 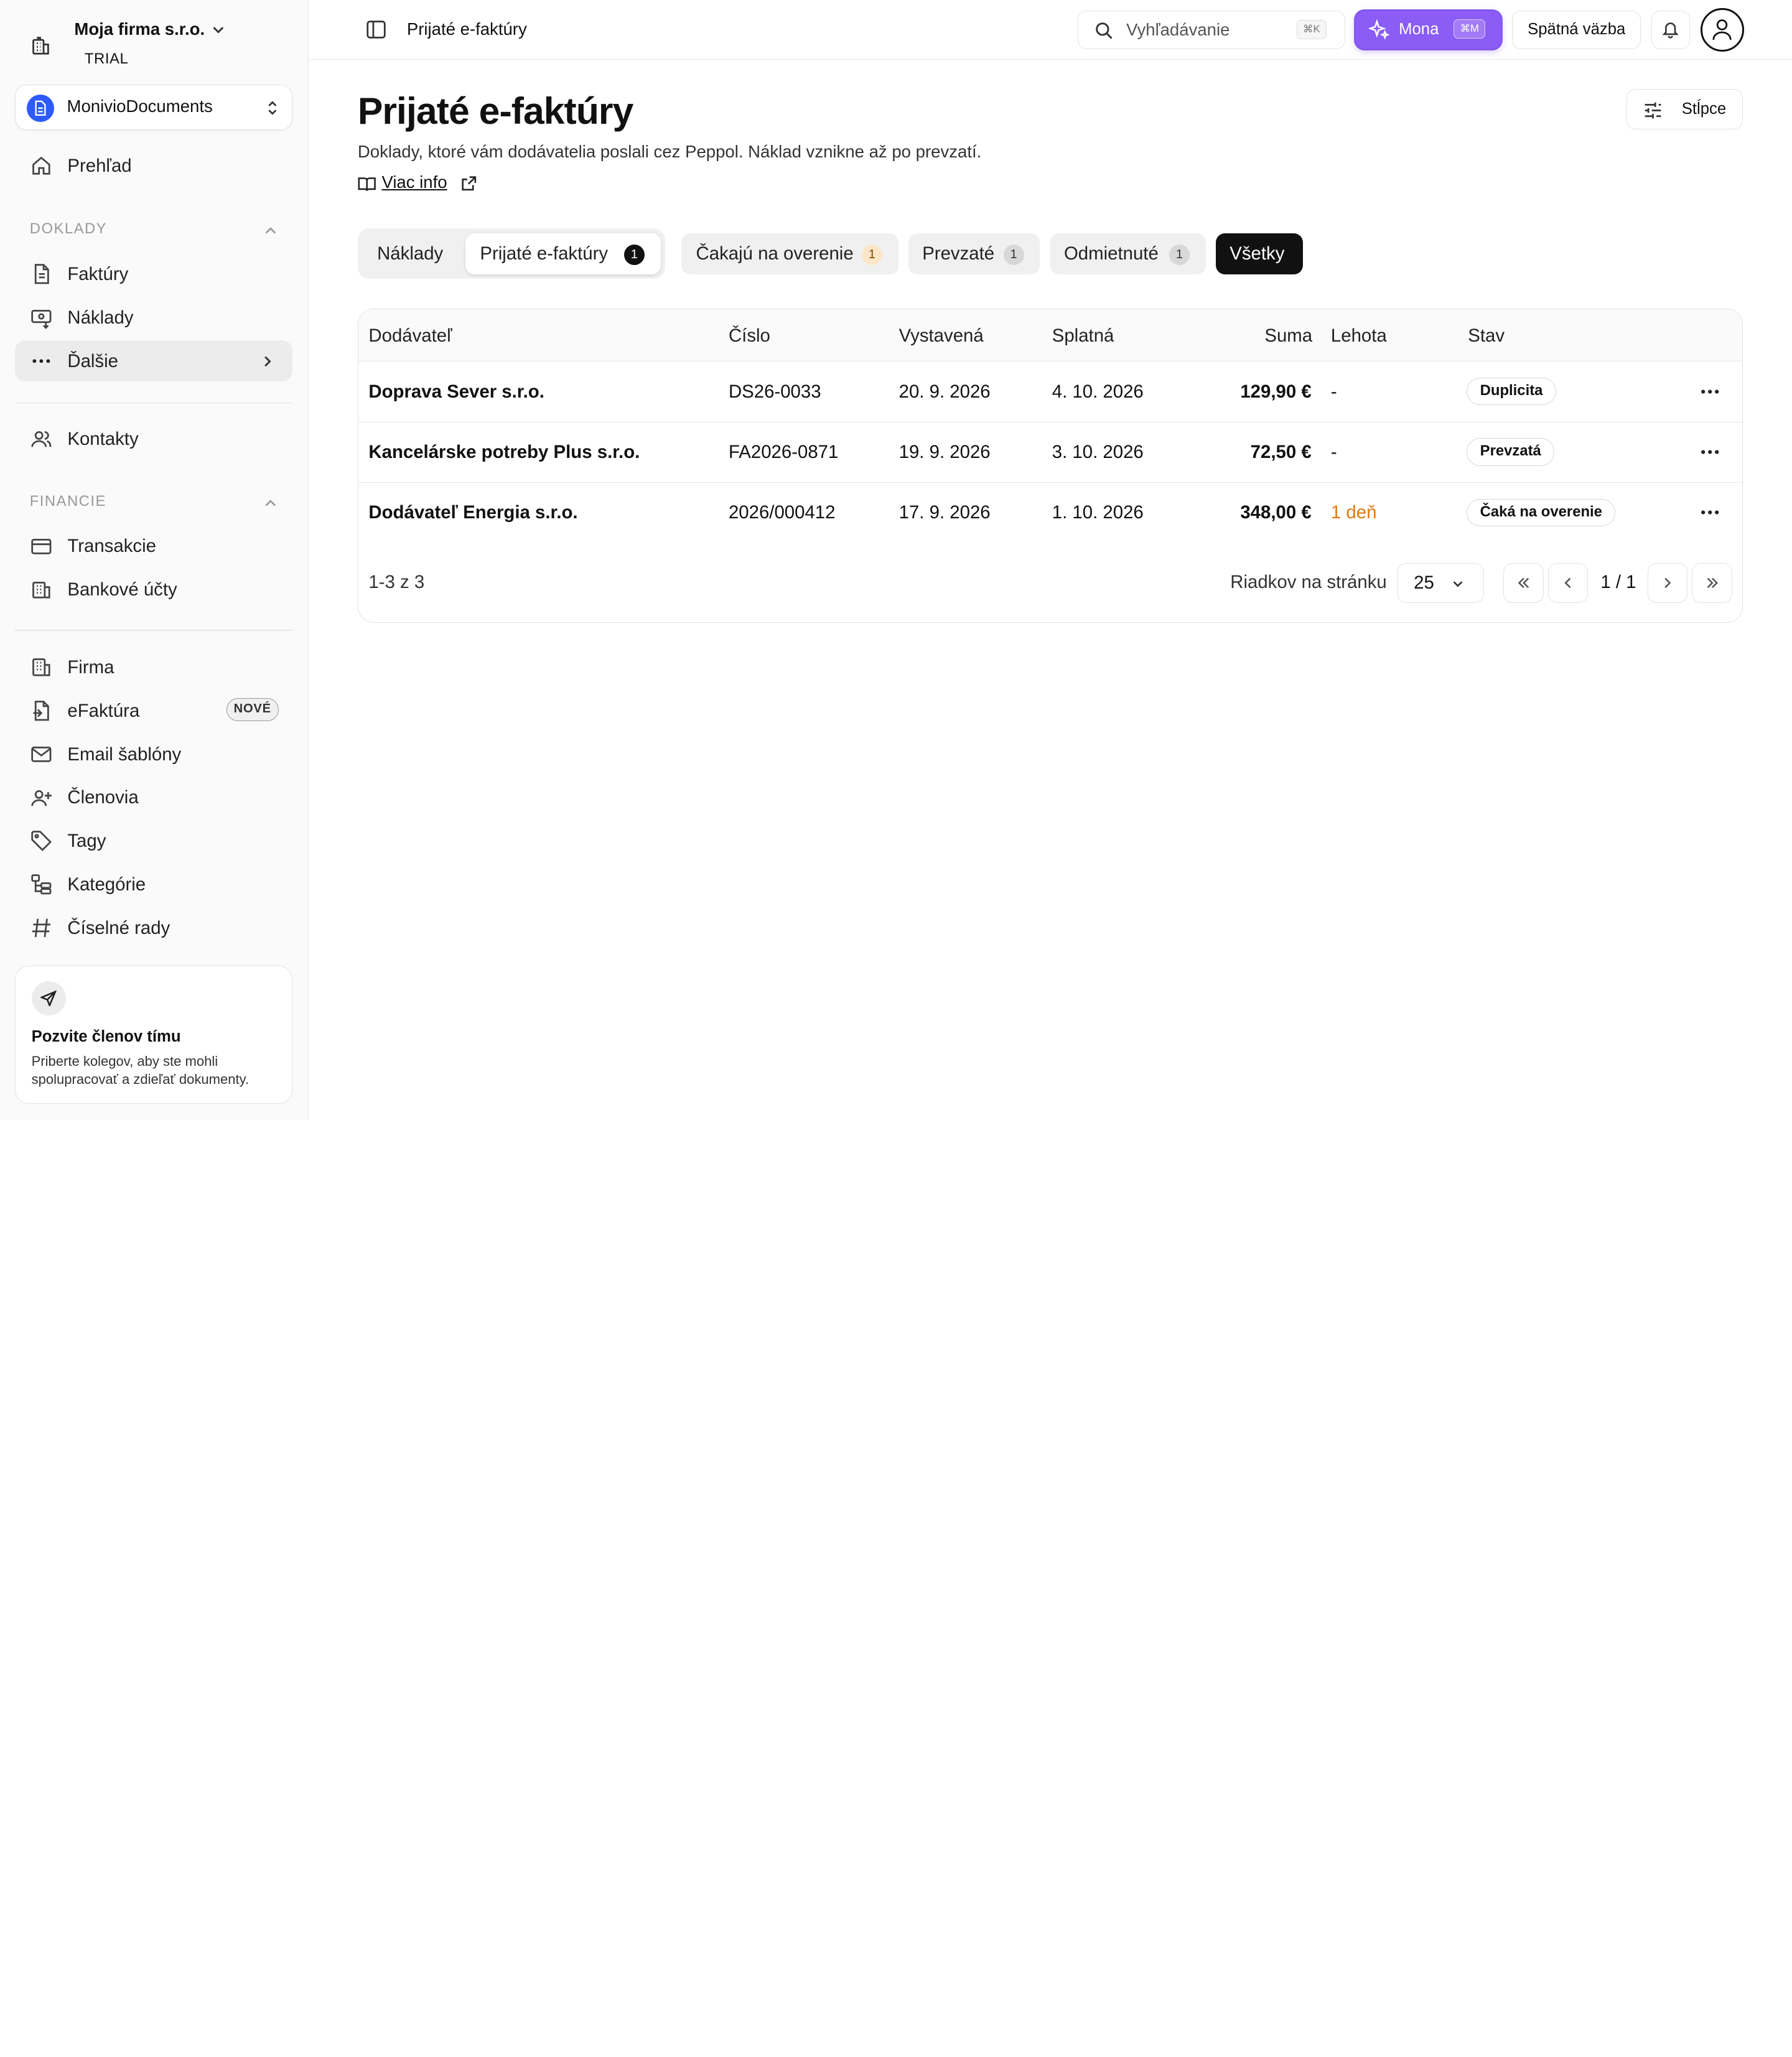 What do you see at coordinates (153, 841) in the screenshot?
I see `sidebar-item-tags: Tagy` at bounding box center [153, 841].